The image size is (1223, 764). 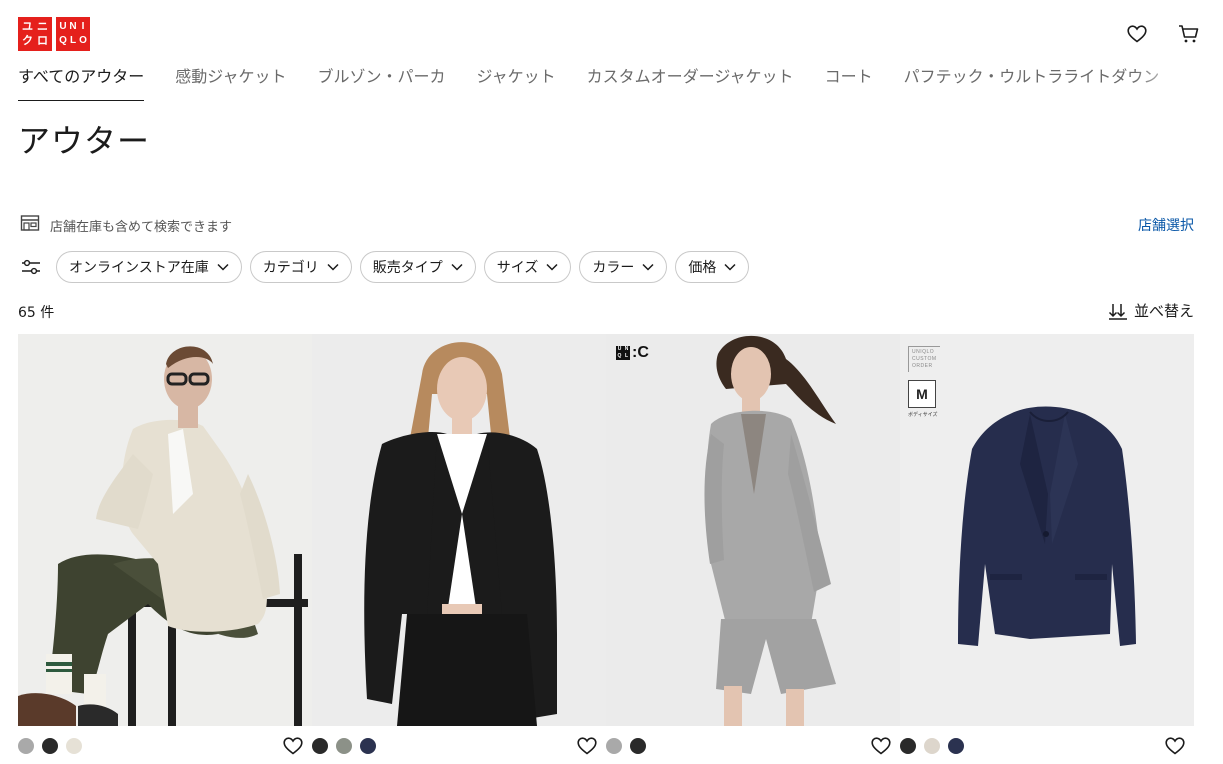 I want to click on logo-katakana: ユ ニ ク ロ, so click(x=35, y=34).